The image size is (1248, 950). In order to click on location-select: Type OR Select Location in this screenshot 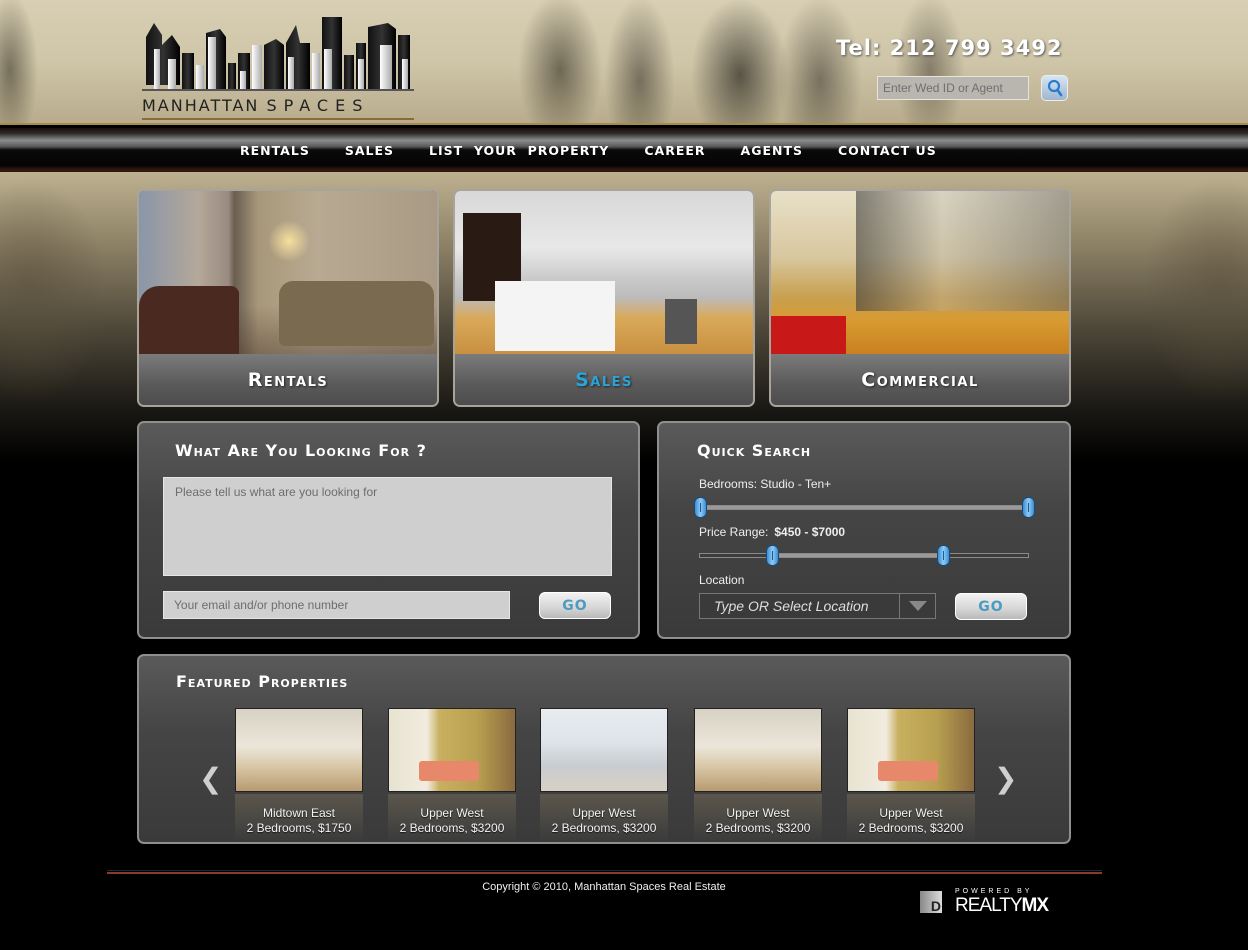, I will do `click(817, 606)`.